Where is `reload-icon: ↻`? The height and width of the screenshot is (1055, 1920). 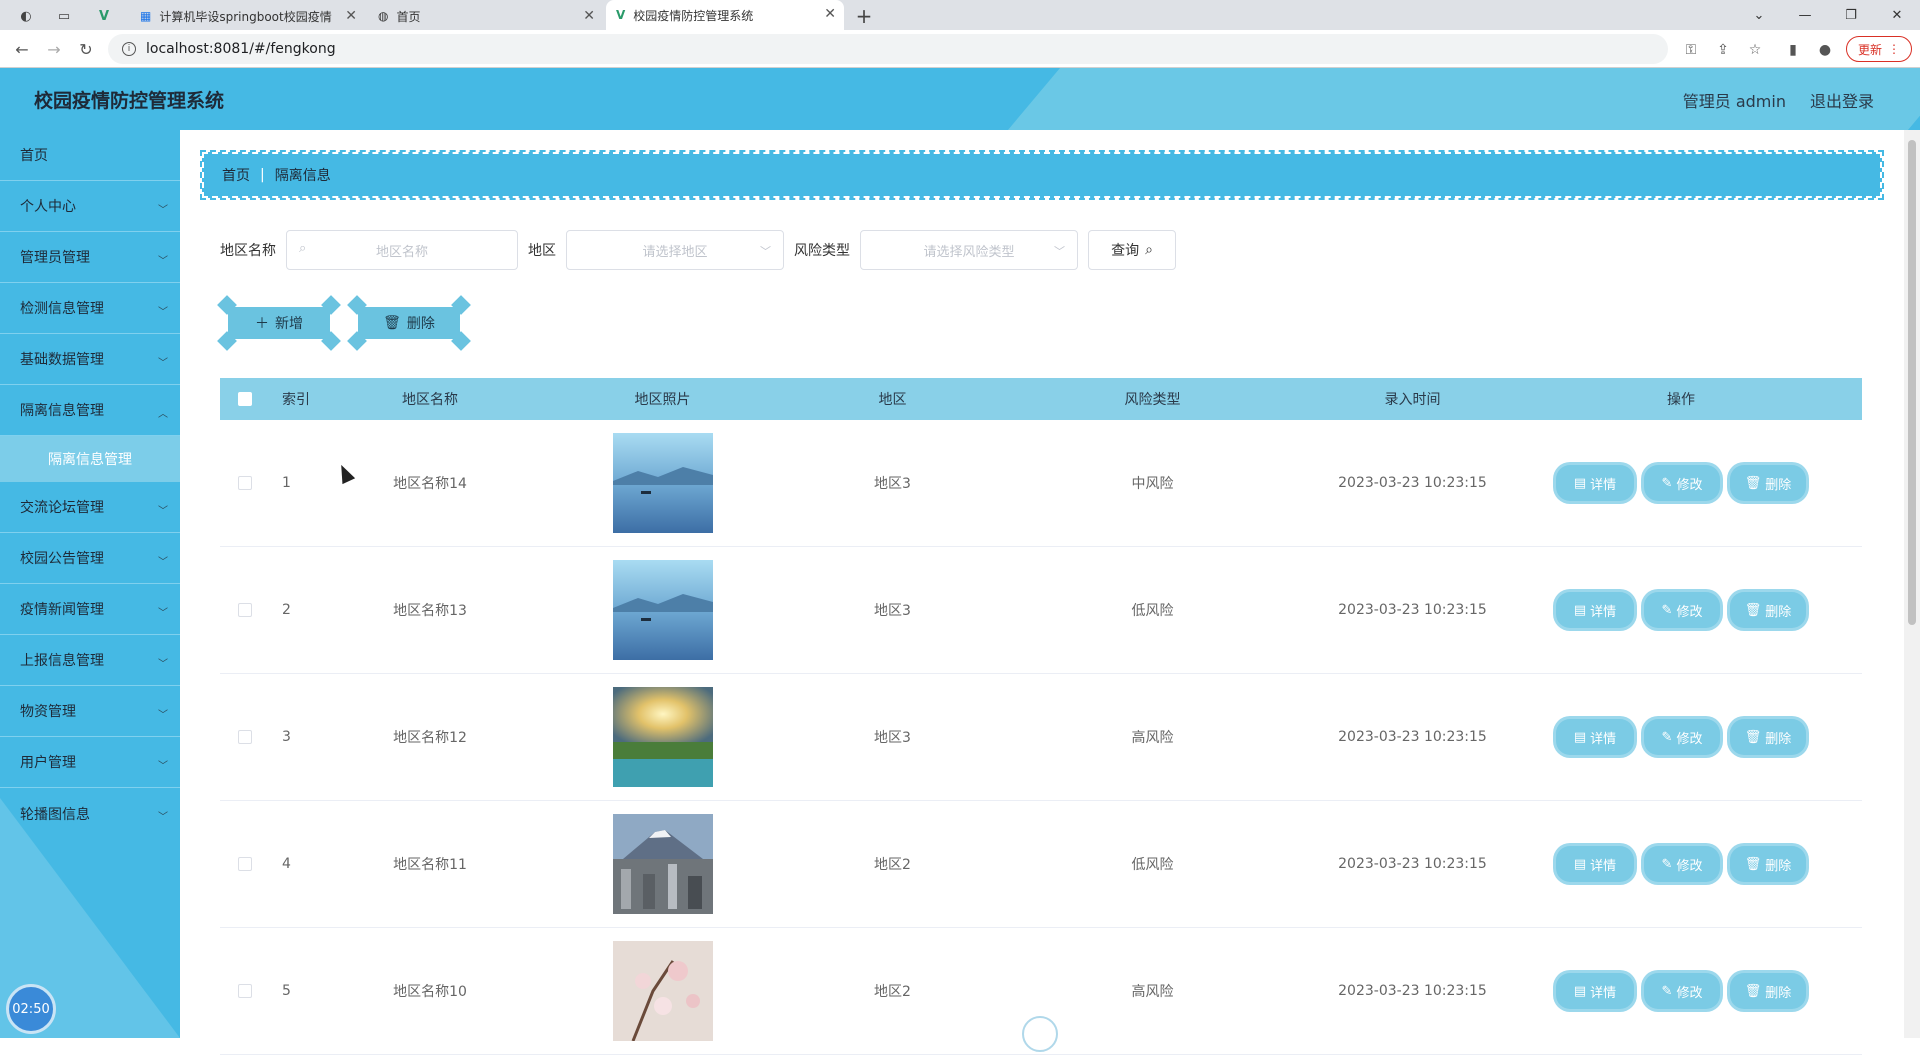
reload-icon: ↻ is located at coordinates (86, 49).